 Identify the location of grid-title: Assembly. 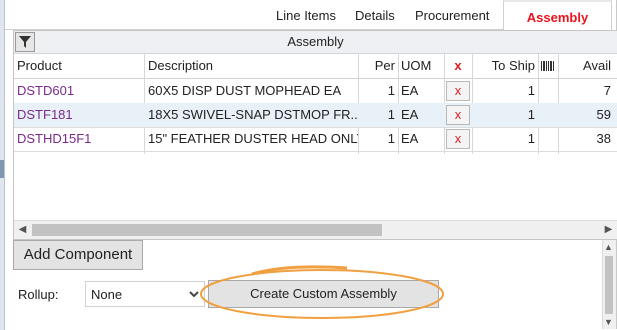
(315, 42).